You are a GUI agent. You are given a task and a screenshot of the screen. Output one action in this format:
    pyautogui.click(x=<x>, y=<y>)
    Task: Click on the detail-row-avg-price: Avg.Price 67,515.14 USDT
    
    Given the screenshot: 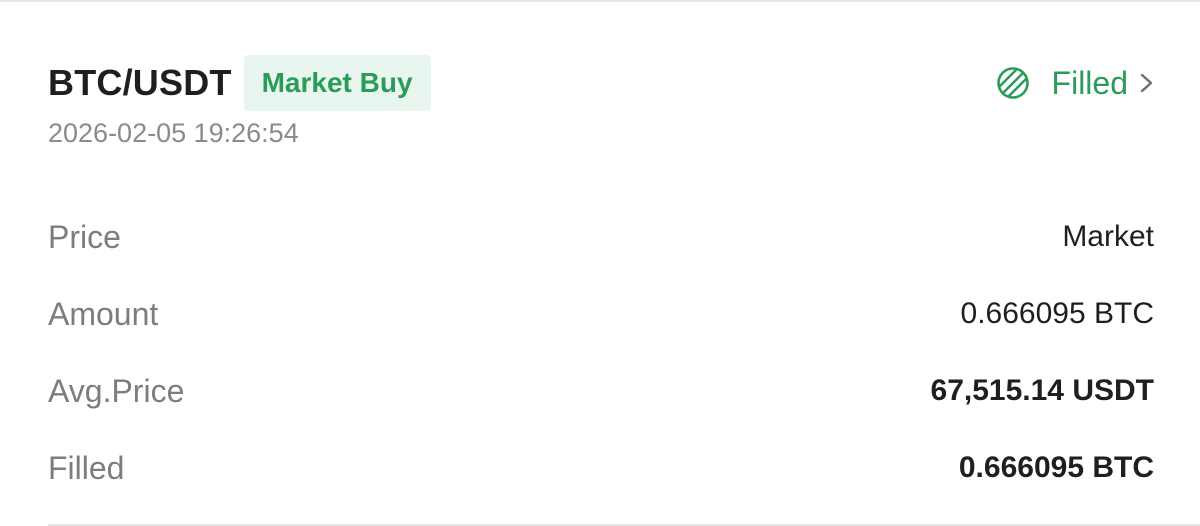 What is the action you would take?
    pyautogui.click(x=601, y=390)
    